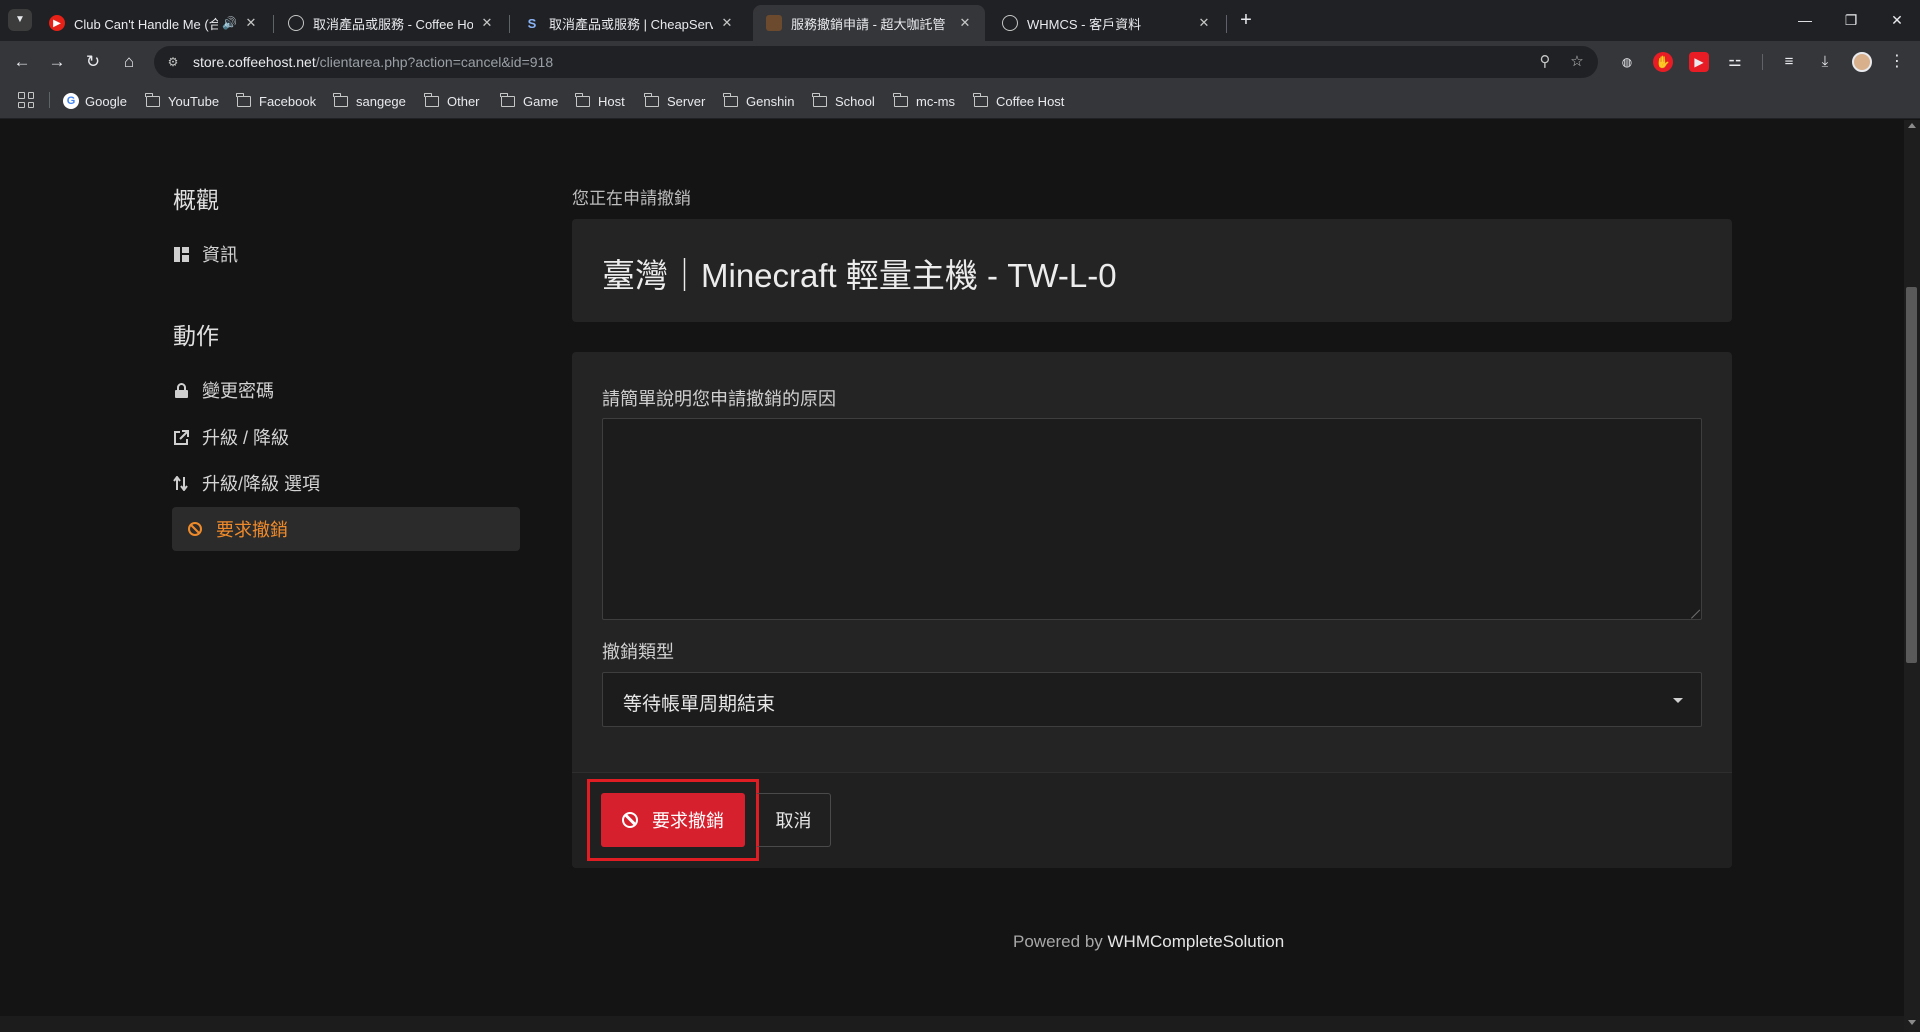 The width and height of the screenshot is (1920, 1032). Describe the element at coordinates (1084, 24) in the screenshot. I see `tab-title: WHMCS - 客戶資料` at that location.